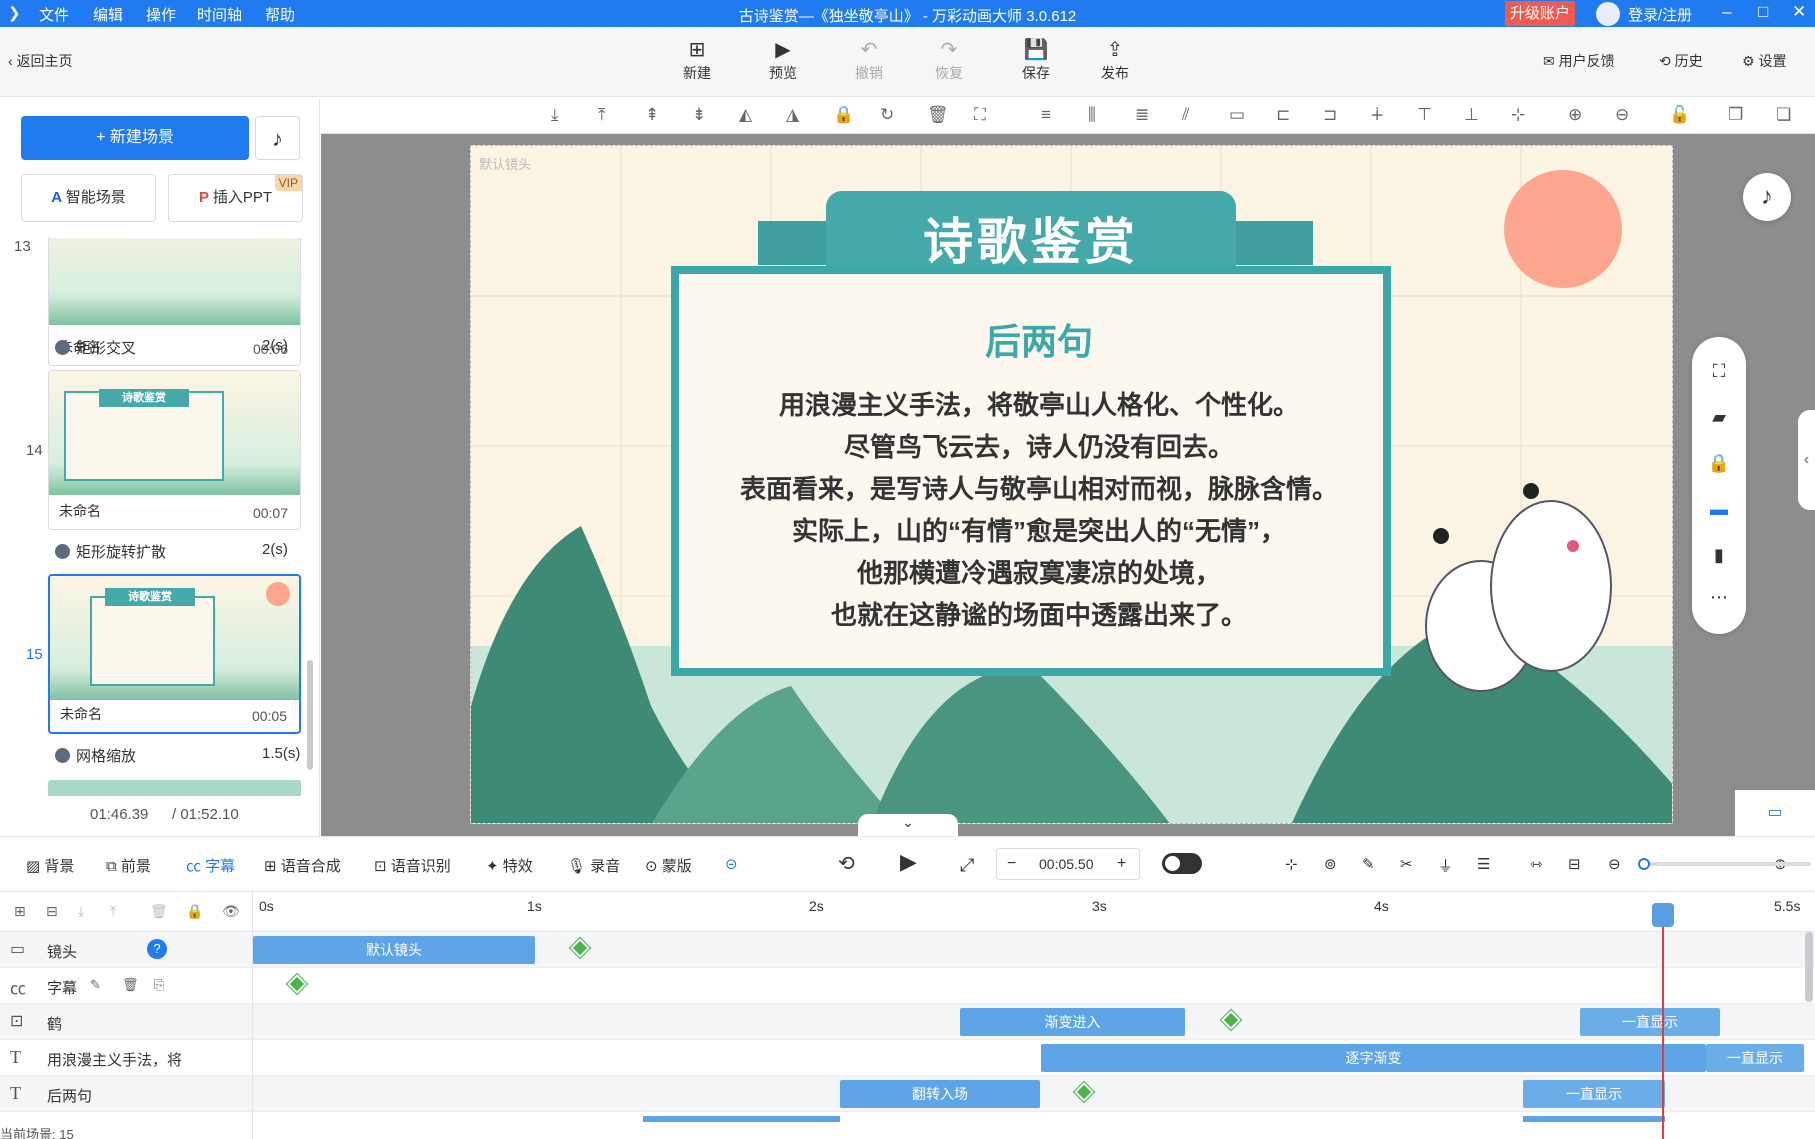 This screenshot has height=1139, width=1815. I want to click on avatar, so click(1608, 14).